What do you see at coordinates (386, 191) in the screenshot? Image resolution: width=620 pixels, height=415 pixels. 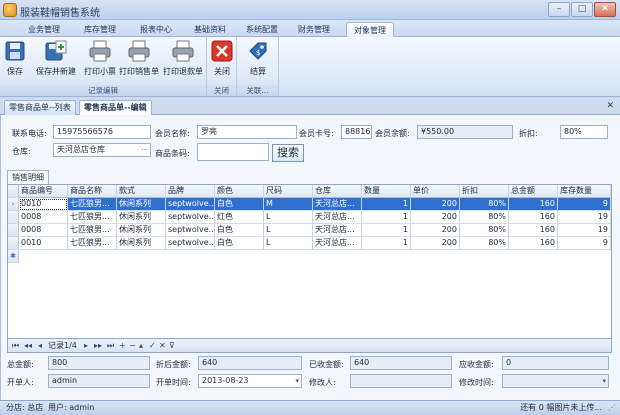 I see `column-header-quantity: 数量` at bounding box center [386, 191].